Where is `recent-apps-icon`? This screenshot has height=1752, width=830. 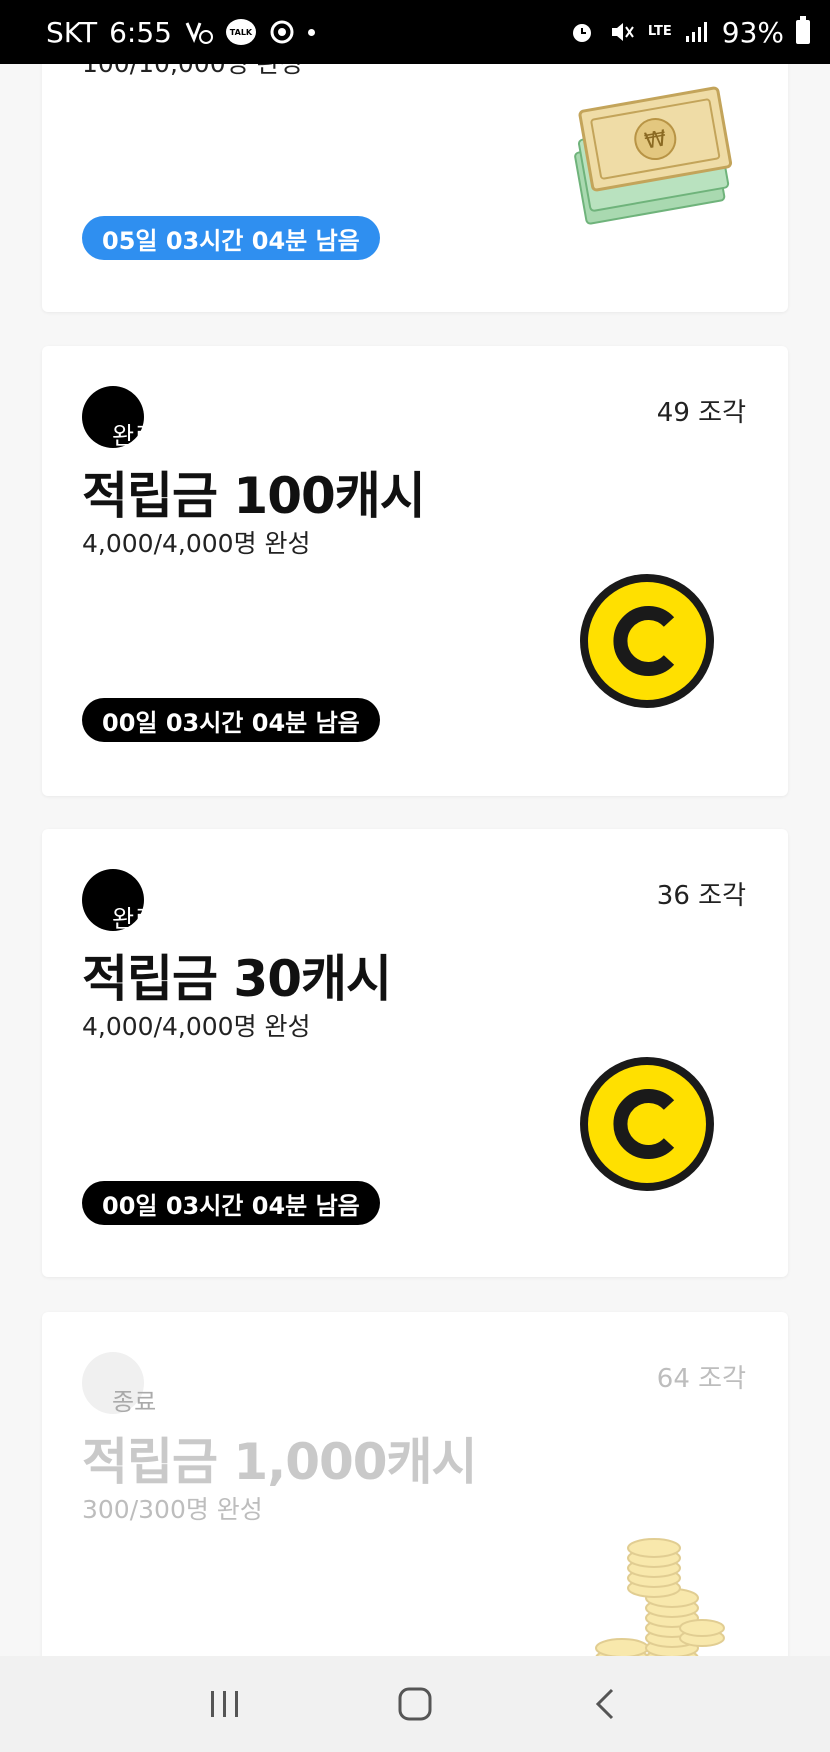 recent-apps-icon is located at coordinates (224, 1704).